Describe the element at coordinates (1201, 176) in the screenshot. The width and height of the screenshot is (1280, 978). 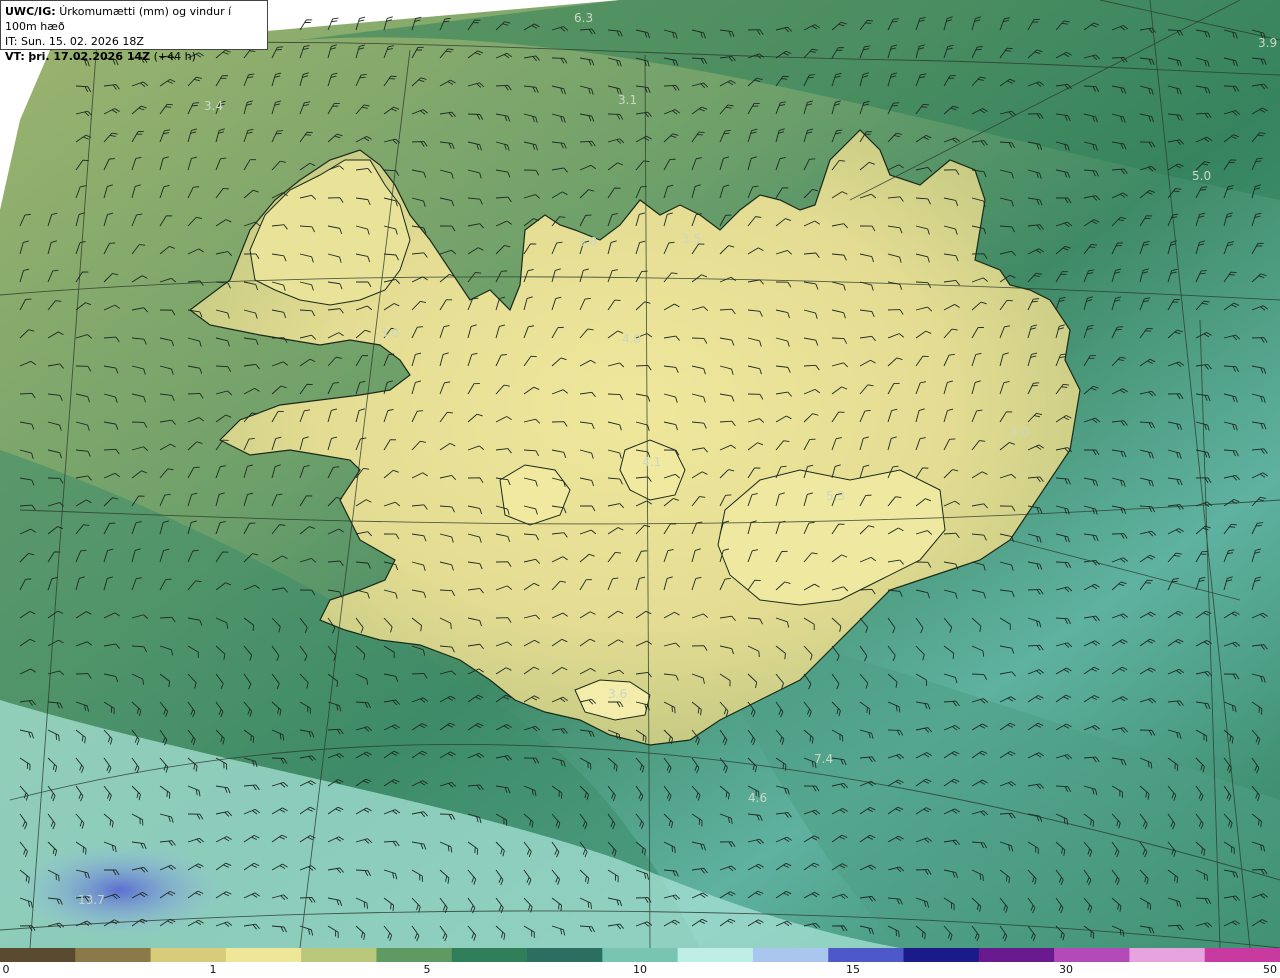
I see `precip-value: 5.0` at that location.